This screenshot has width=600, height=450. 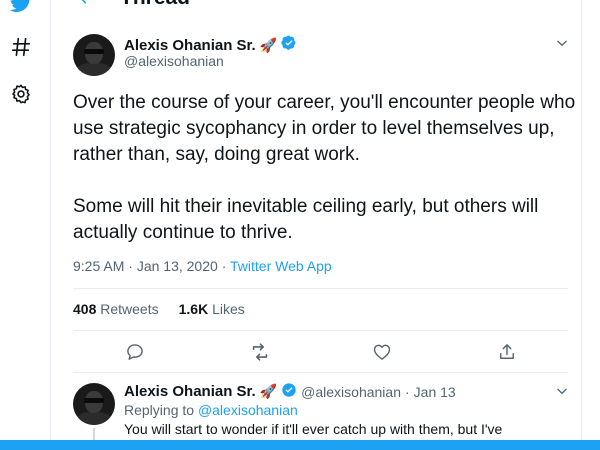 I want to click on likes-stat: 1.6K Likes, so click(x=212, y=309).